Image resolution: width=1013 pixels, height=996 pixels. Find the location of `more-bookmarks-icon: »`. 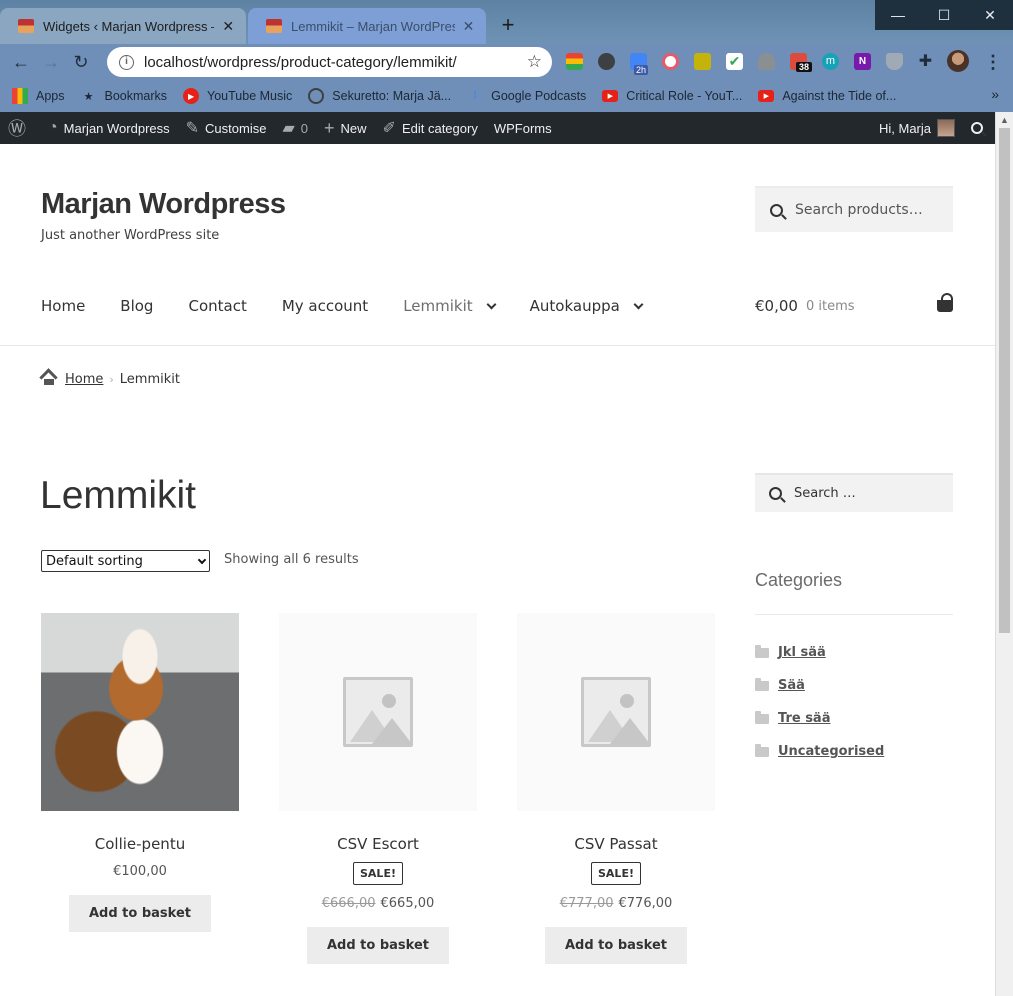

more-bookmarks-icon: » is located at coordinates (995, 94).